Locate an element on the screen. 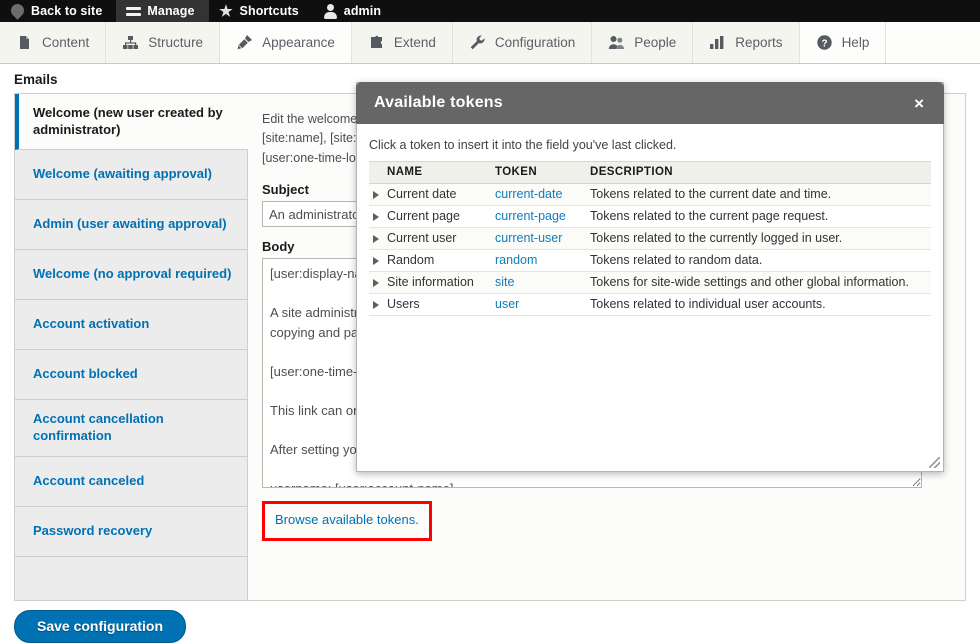 Image resolution: width=980 pixels, height=643 pixels. menu-item-content: Content is located at coordinates (53, 42).